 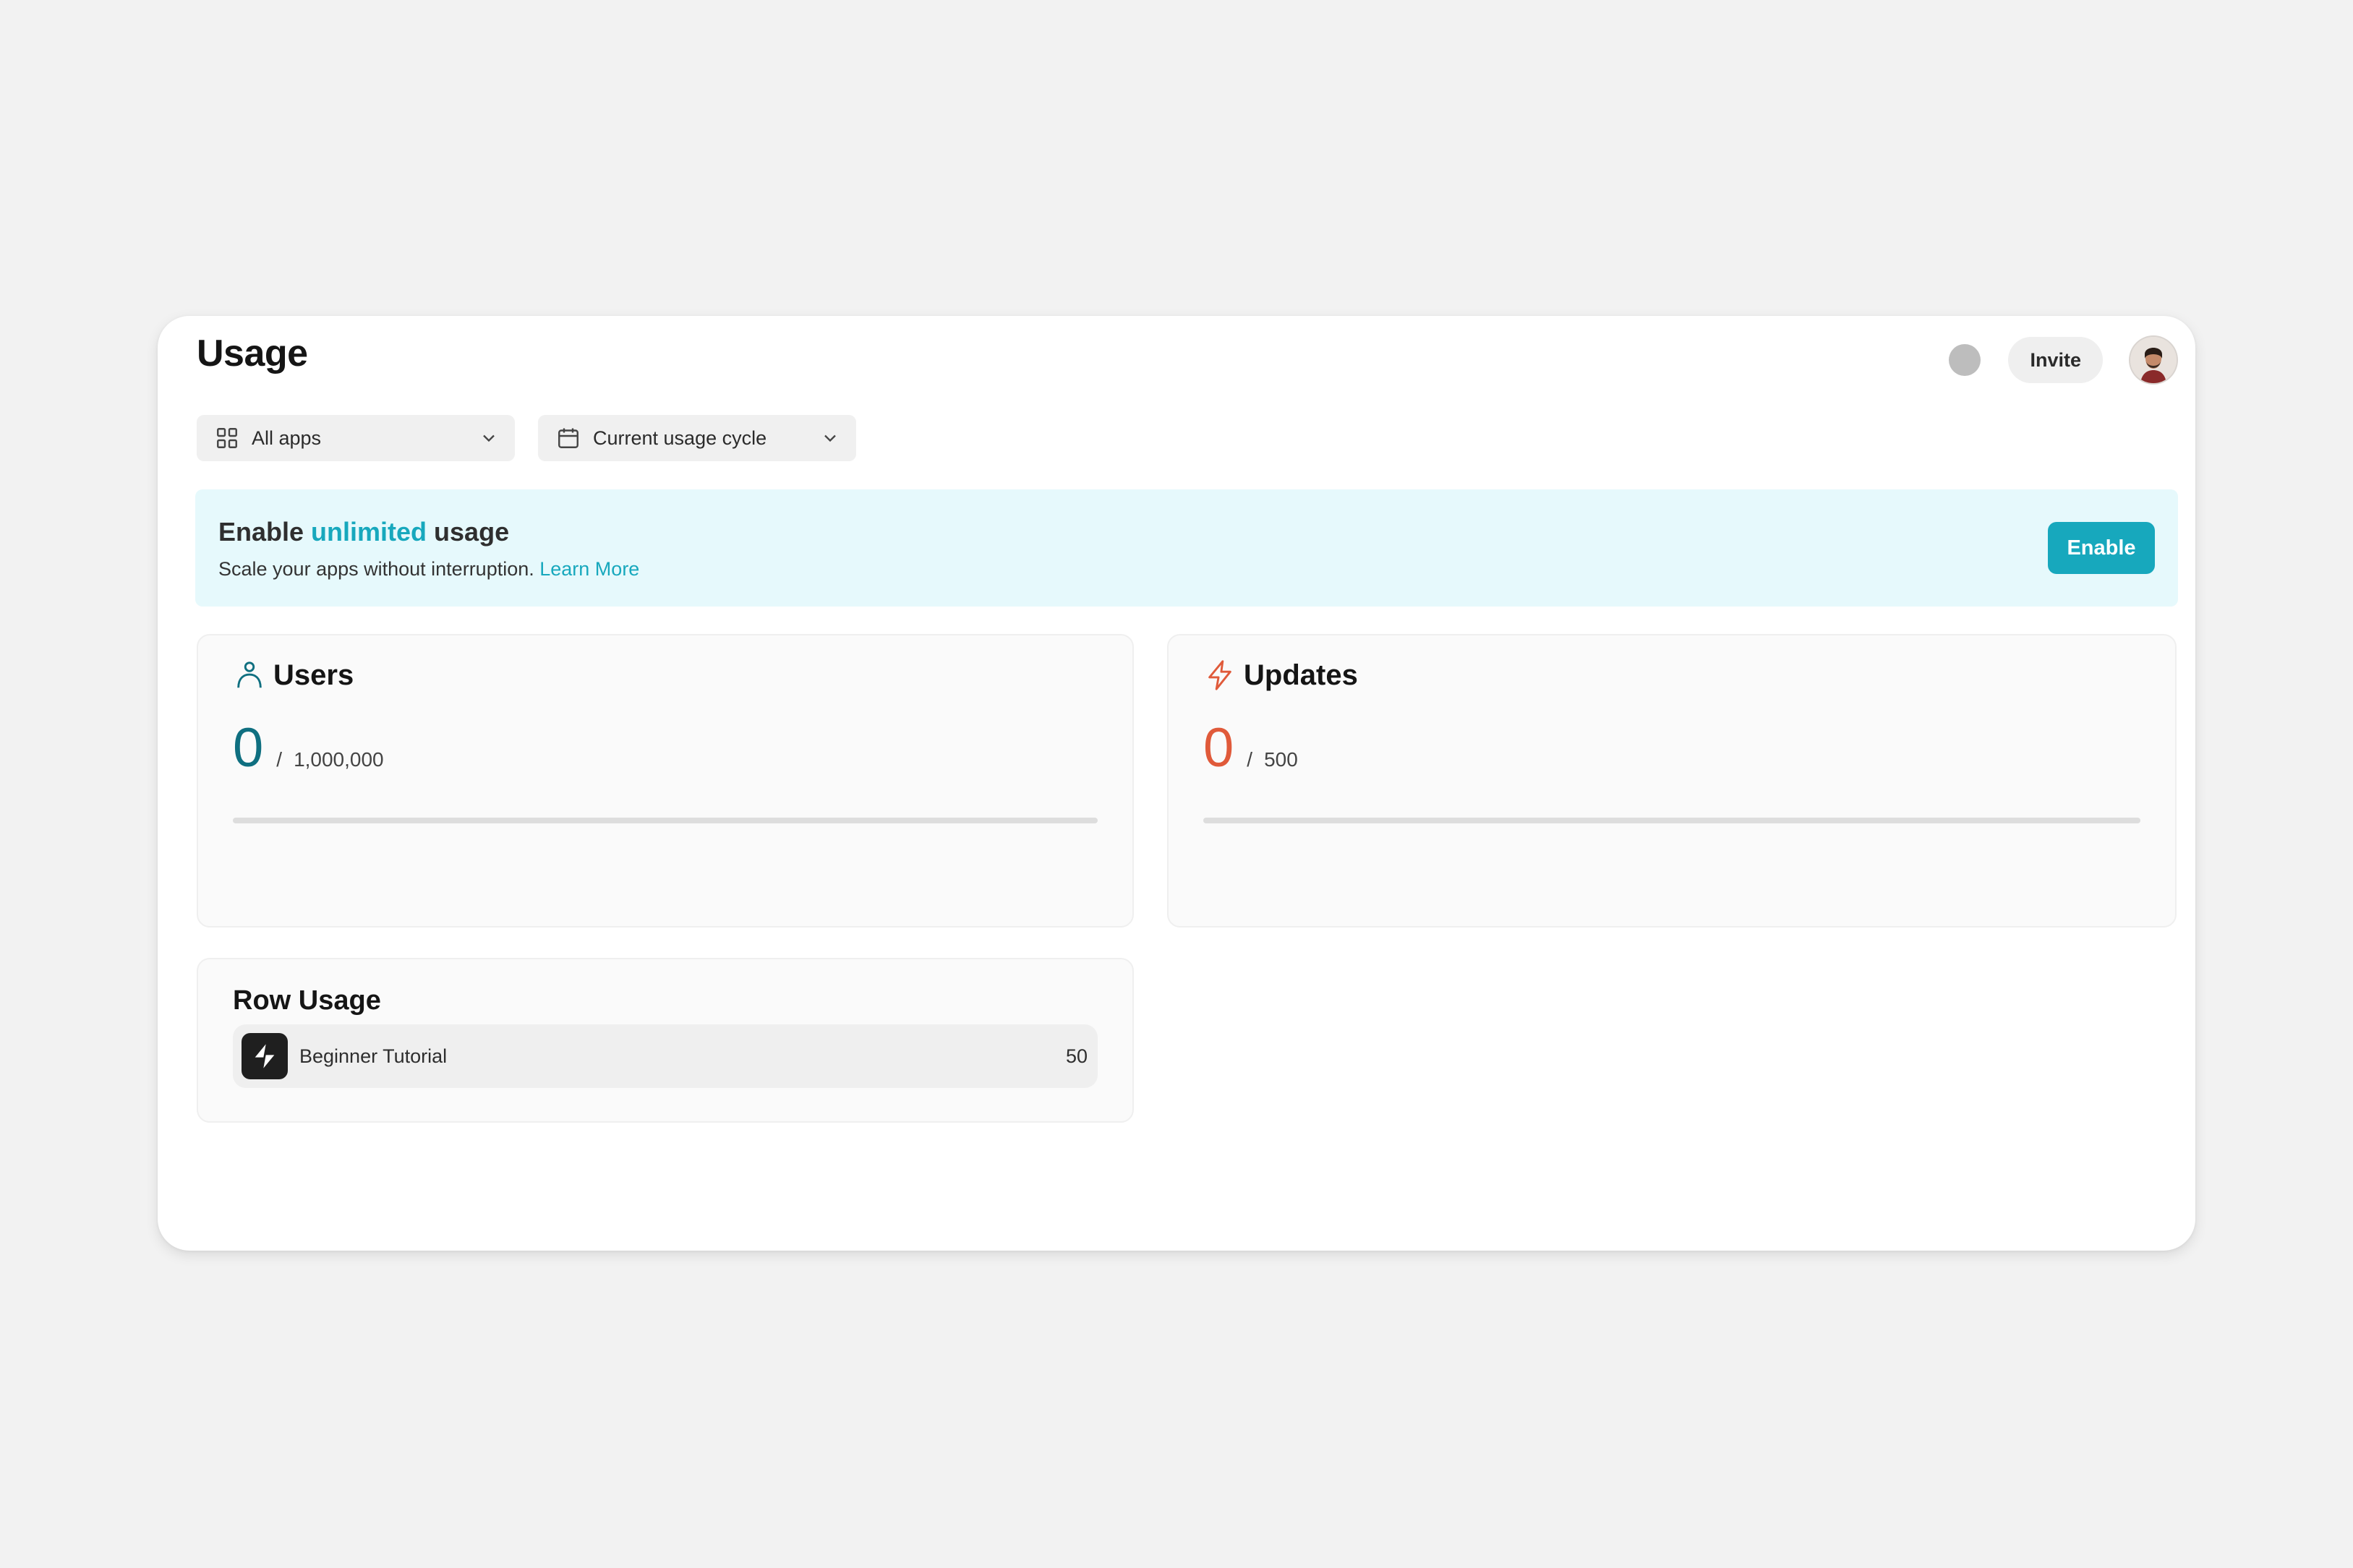 I want to click on row-usage-title: Row Usage, so click(x=307, y=1000).